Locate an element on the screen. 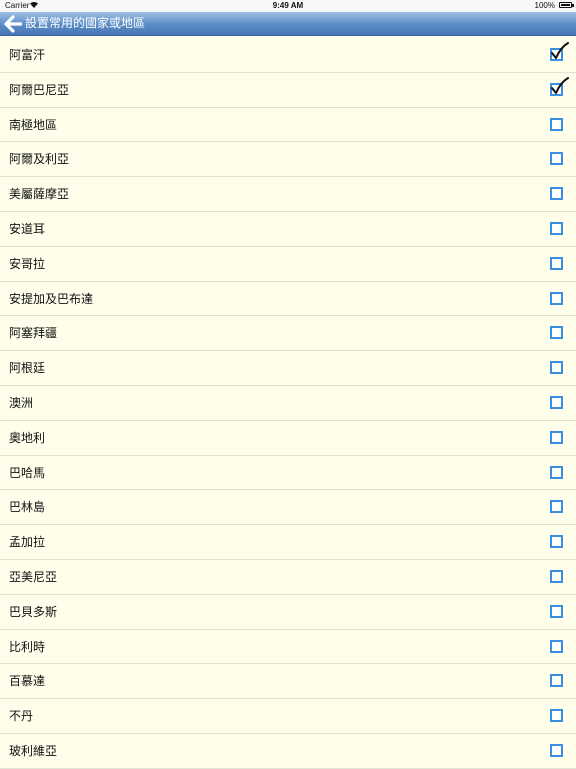 The height and width of the screenshot is (769, 576). country-name: 美屬薩摩亞 is located at coordinates (39, 194).